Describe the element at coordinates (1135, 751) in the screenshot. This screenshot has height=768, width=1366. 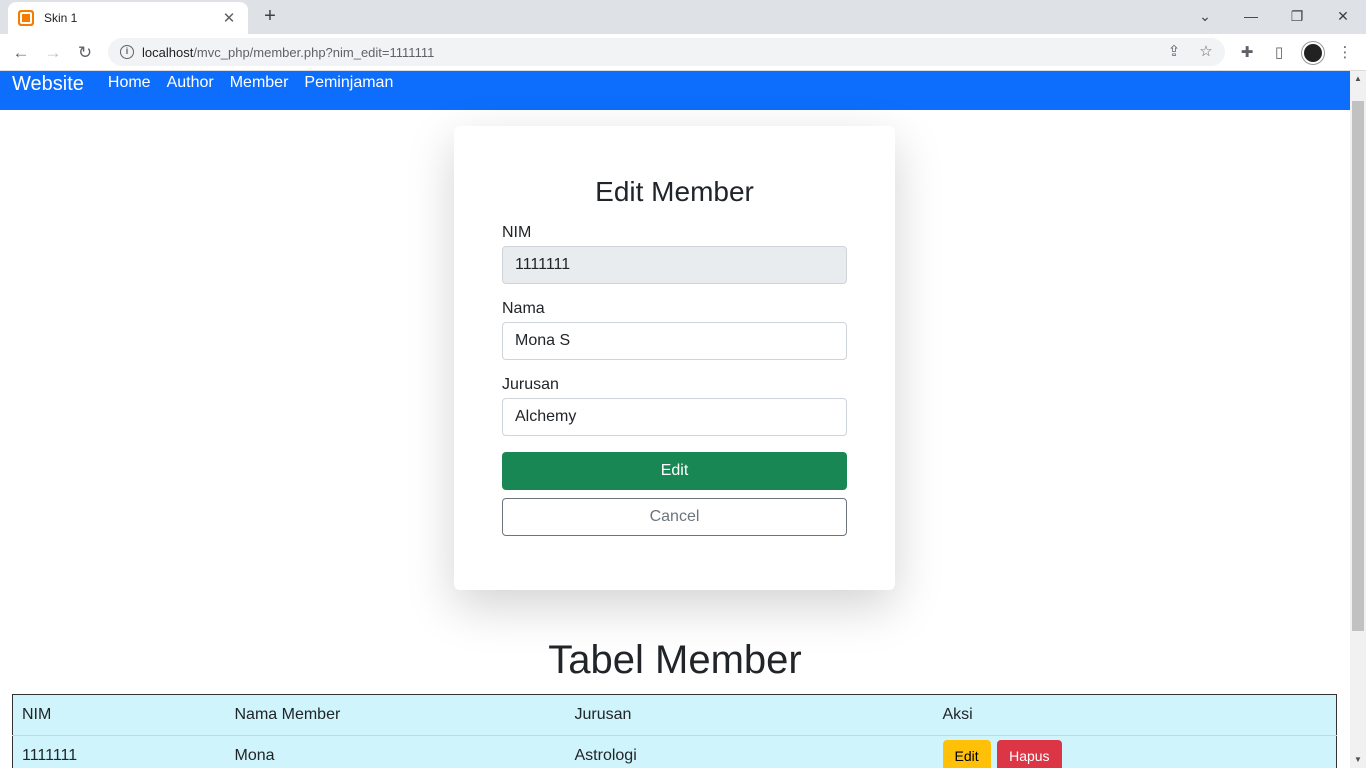
I see `cell-aksi: Edit Hapus` at that location.